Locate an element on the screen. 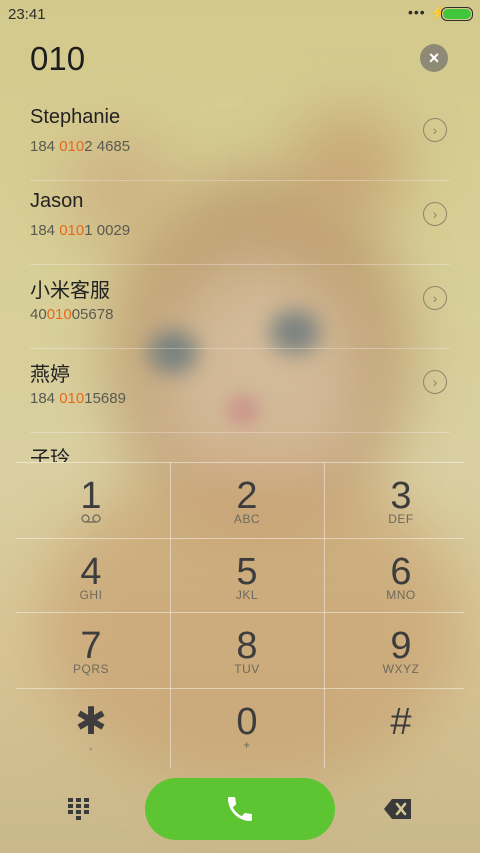 This screenshot has width=480, height=853. key-9: 9 WXYZ is located at coordinates (401, 651).